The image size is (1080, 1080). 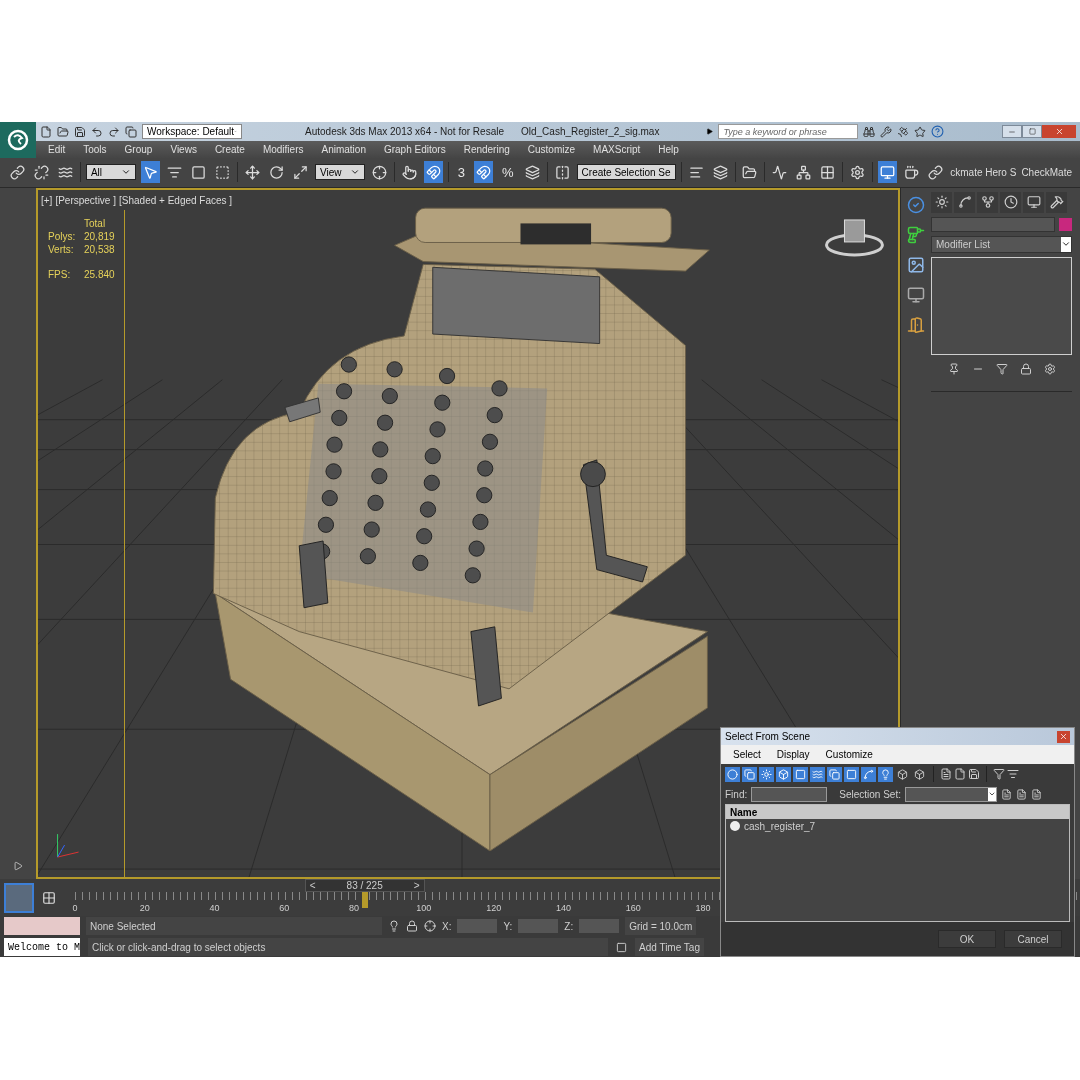 I want to click on snap-toggle: 3, so click(x=461, y=172).